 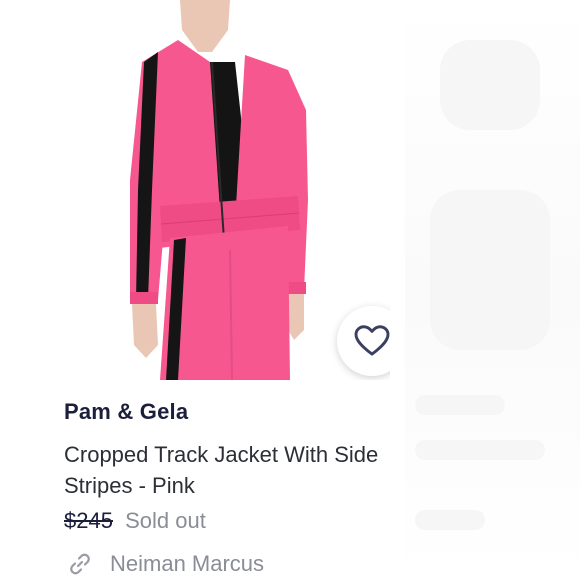 I want to click on price-row: $245 Sold out, so click(x=135, y=521).